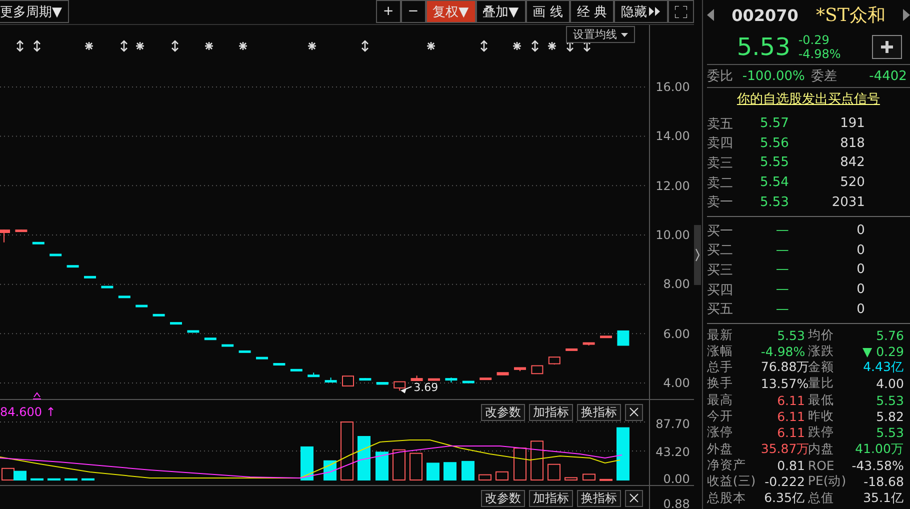 Image resolution: width=910 pixels, height=509 pixels. What do you see at coordinates (426, 387) in the screenshot?
I see `low-price-label: 3.69` at bounding box center [426, 387].